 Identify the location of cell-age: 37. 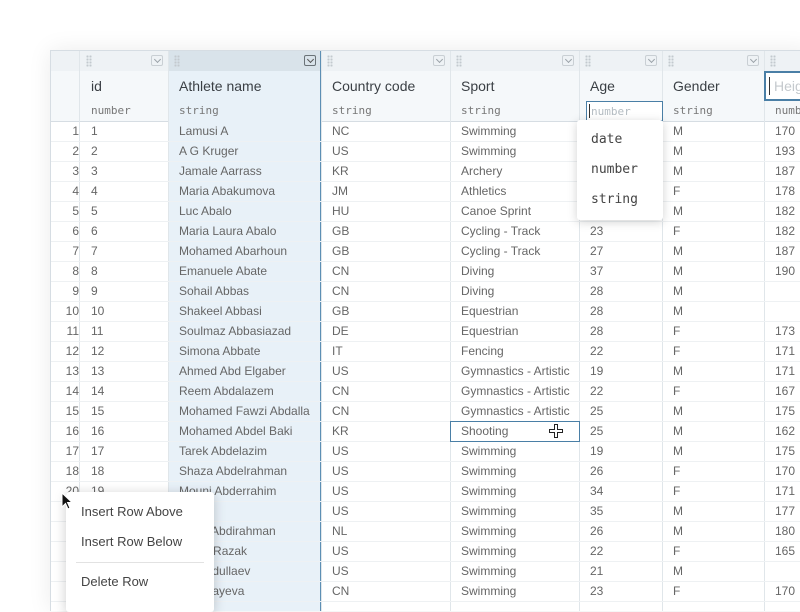
(625, 271).